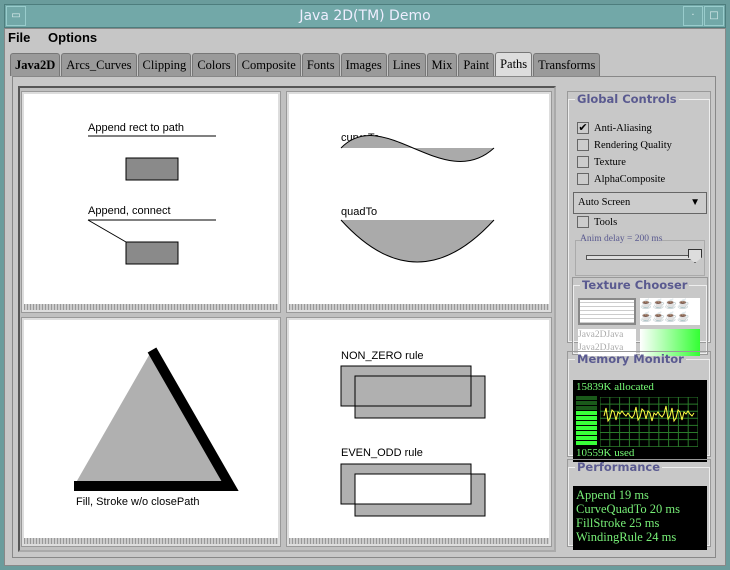  What do you see at coordinates (607, 311) in the screenshot?
I see `grid-texture-option` at bounding box center [607, 311].